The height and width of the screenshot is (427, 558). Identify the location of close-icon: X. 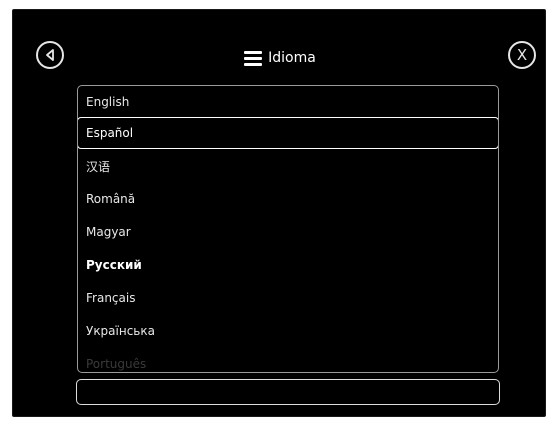
(522, 55).